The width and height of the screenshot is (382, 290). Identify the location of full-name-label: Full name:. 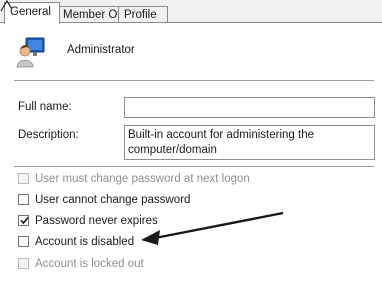
(45, 107).